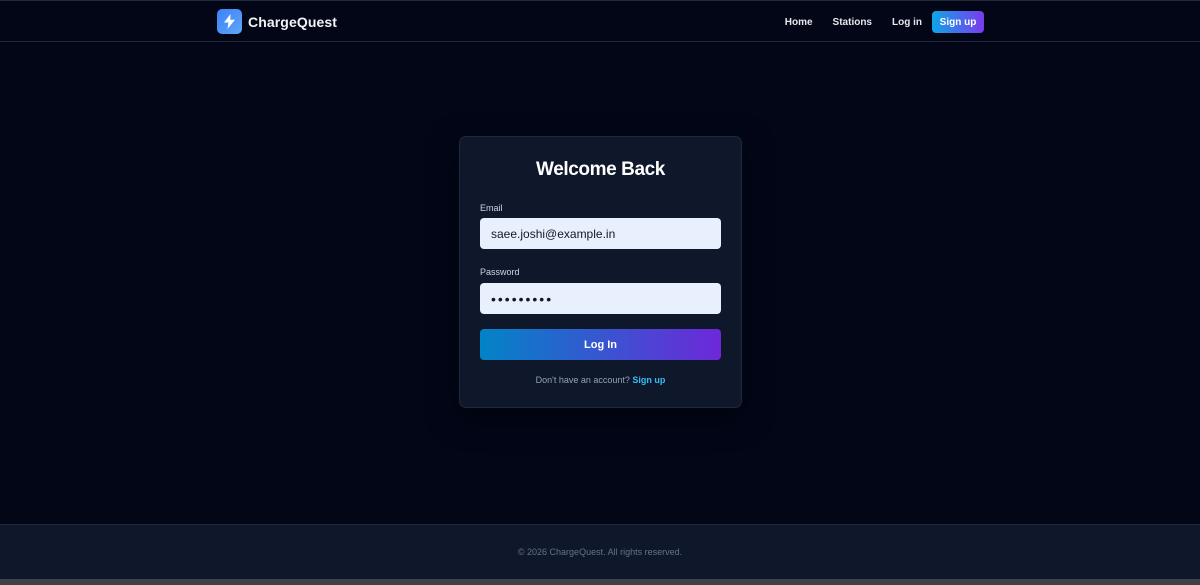 This screenshot has width=1200, height=585. I want to click on login-title: Welcome Back, so click(600, 169).